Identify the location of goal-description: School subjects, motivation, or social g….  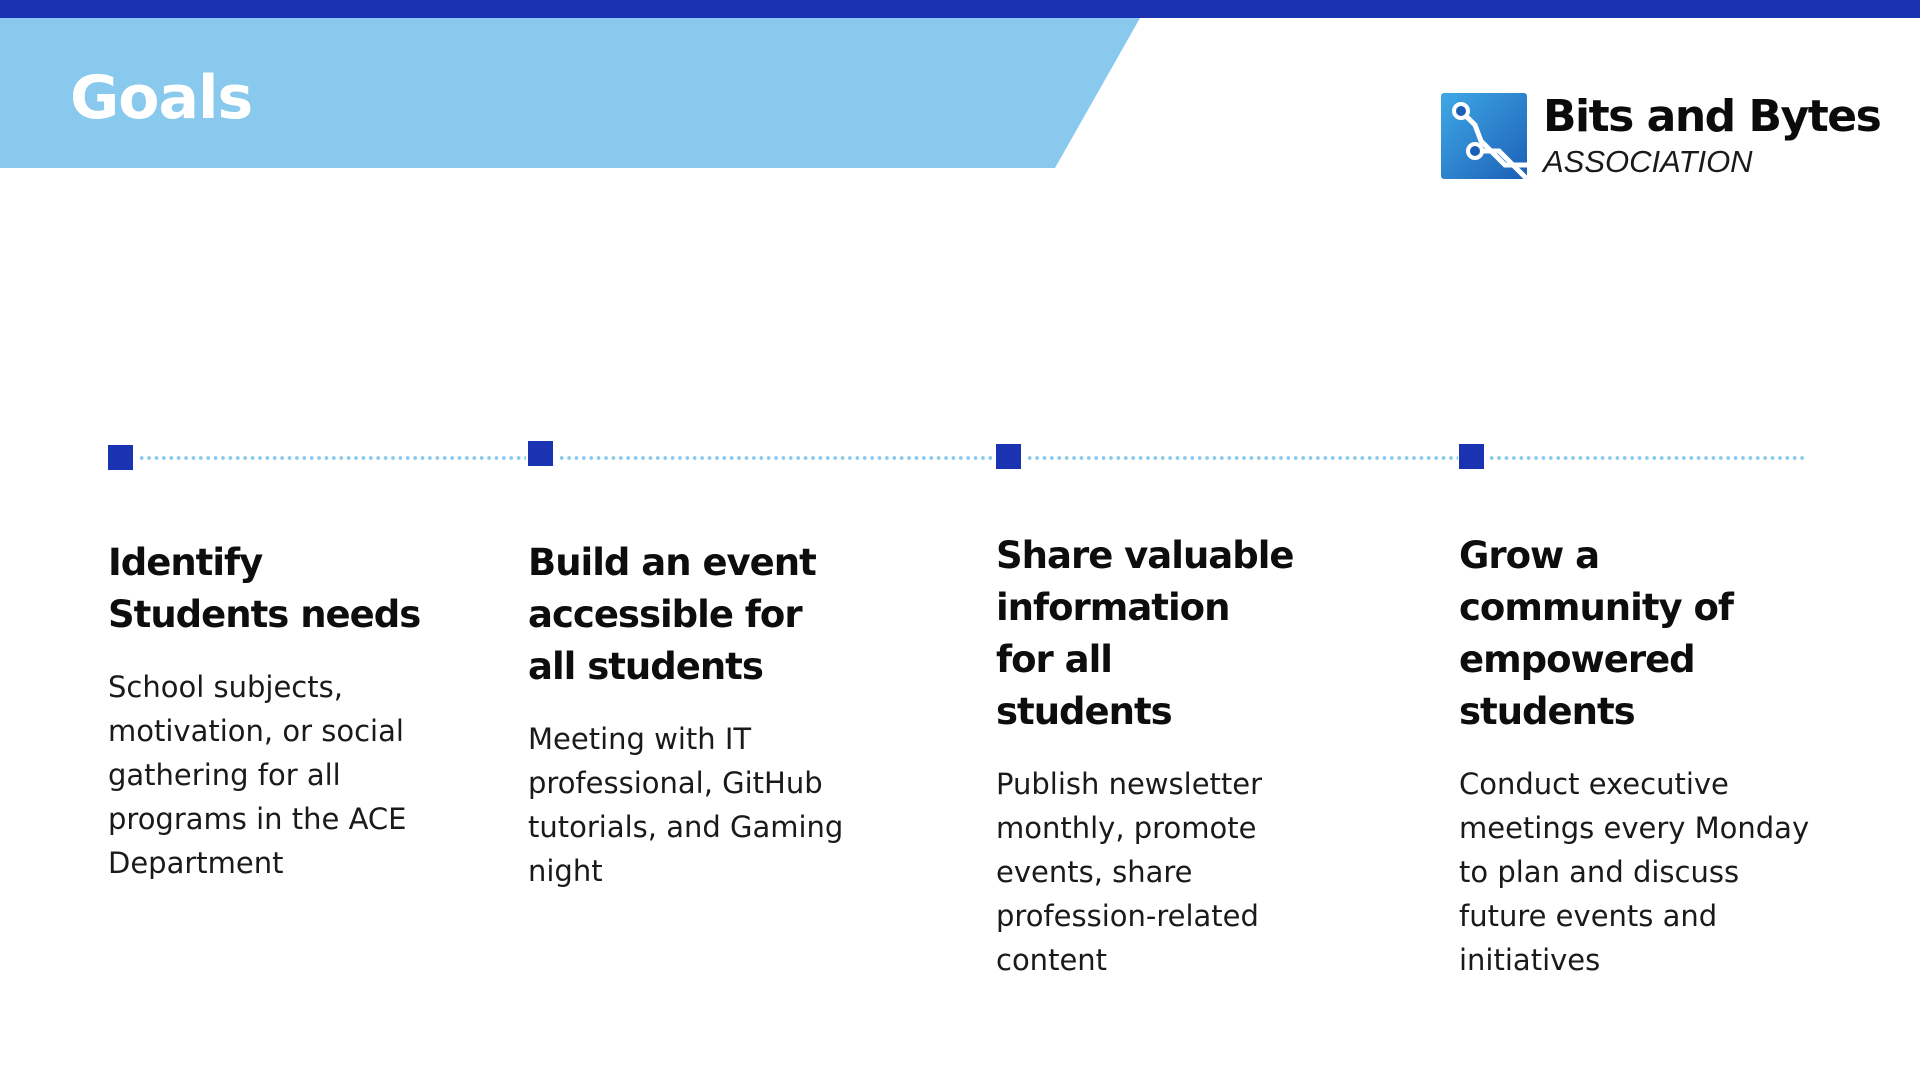
(257, 775).